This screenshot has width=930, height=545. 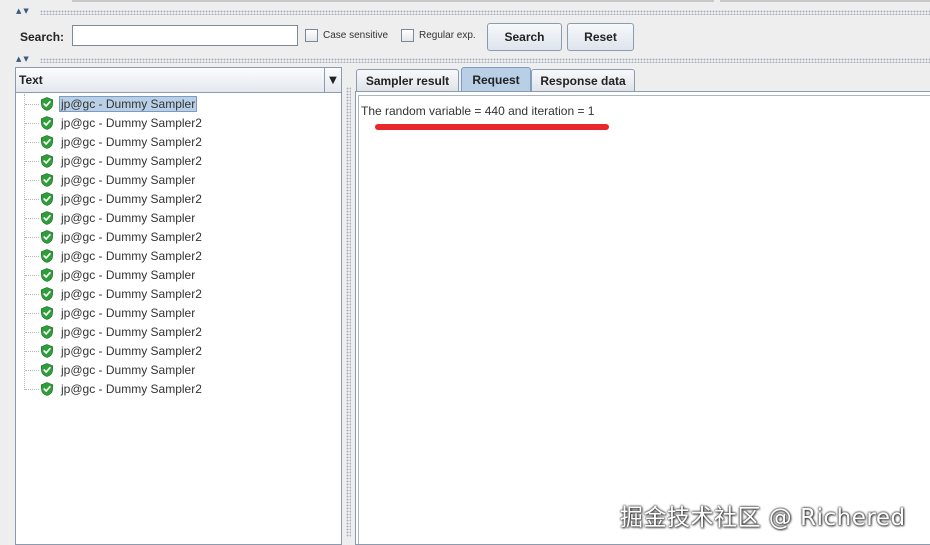 I want to click on tab-response-data: Response data, so click(x=583, y=80).